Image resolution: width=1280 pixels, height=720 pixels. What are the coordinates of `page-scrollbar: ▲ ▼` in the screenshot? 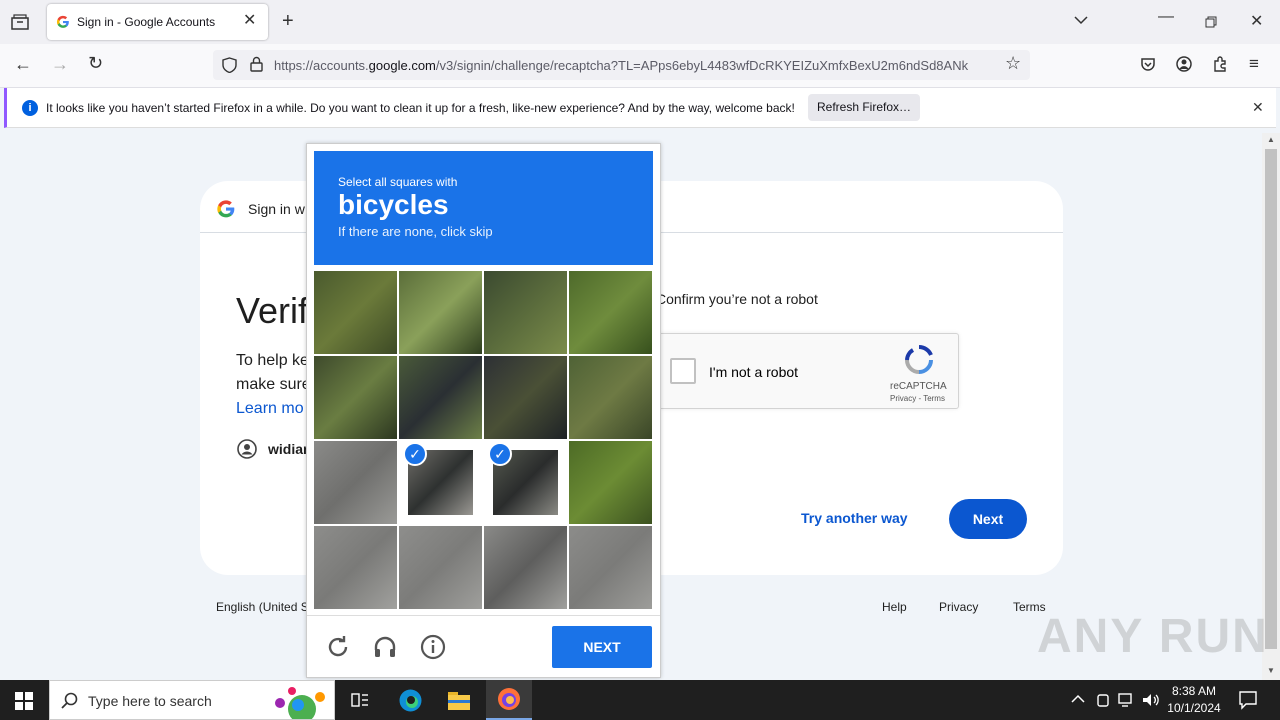 It's located at (1271, 406).